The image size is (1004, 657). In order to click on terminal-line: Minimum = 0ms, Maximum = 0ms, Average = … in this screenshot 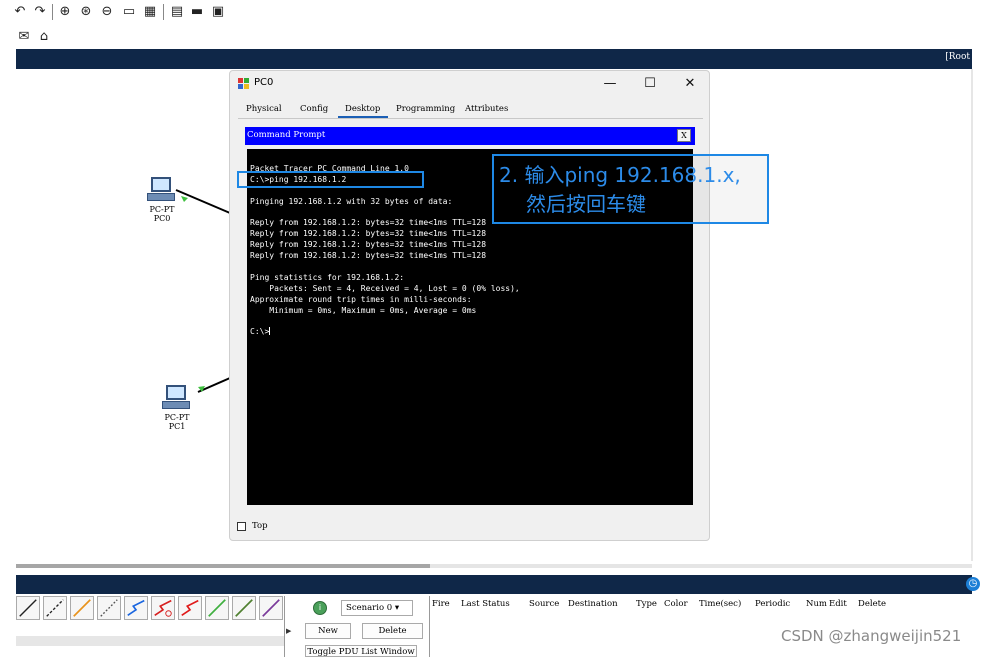, I will do `click(363, 310)`.